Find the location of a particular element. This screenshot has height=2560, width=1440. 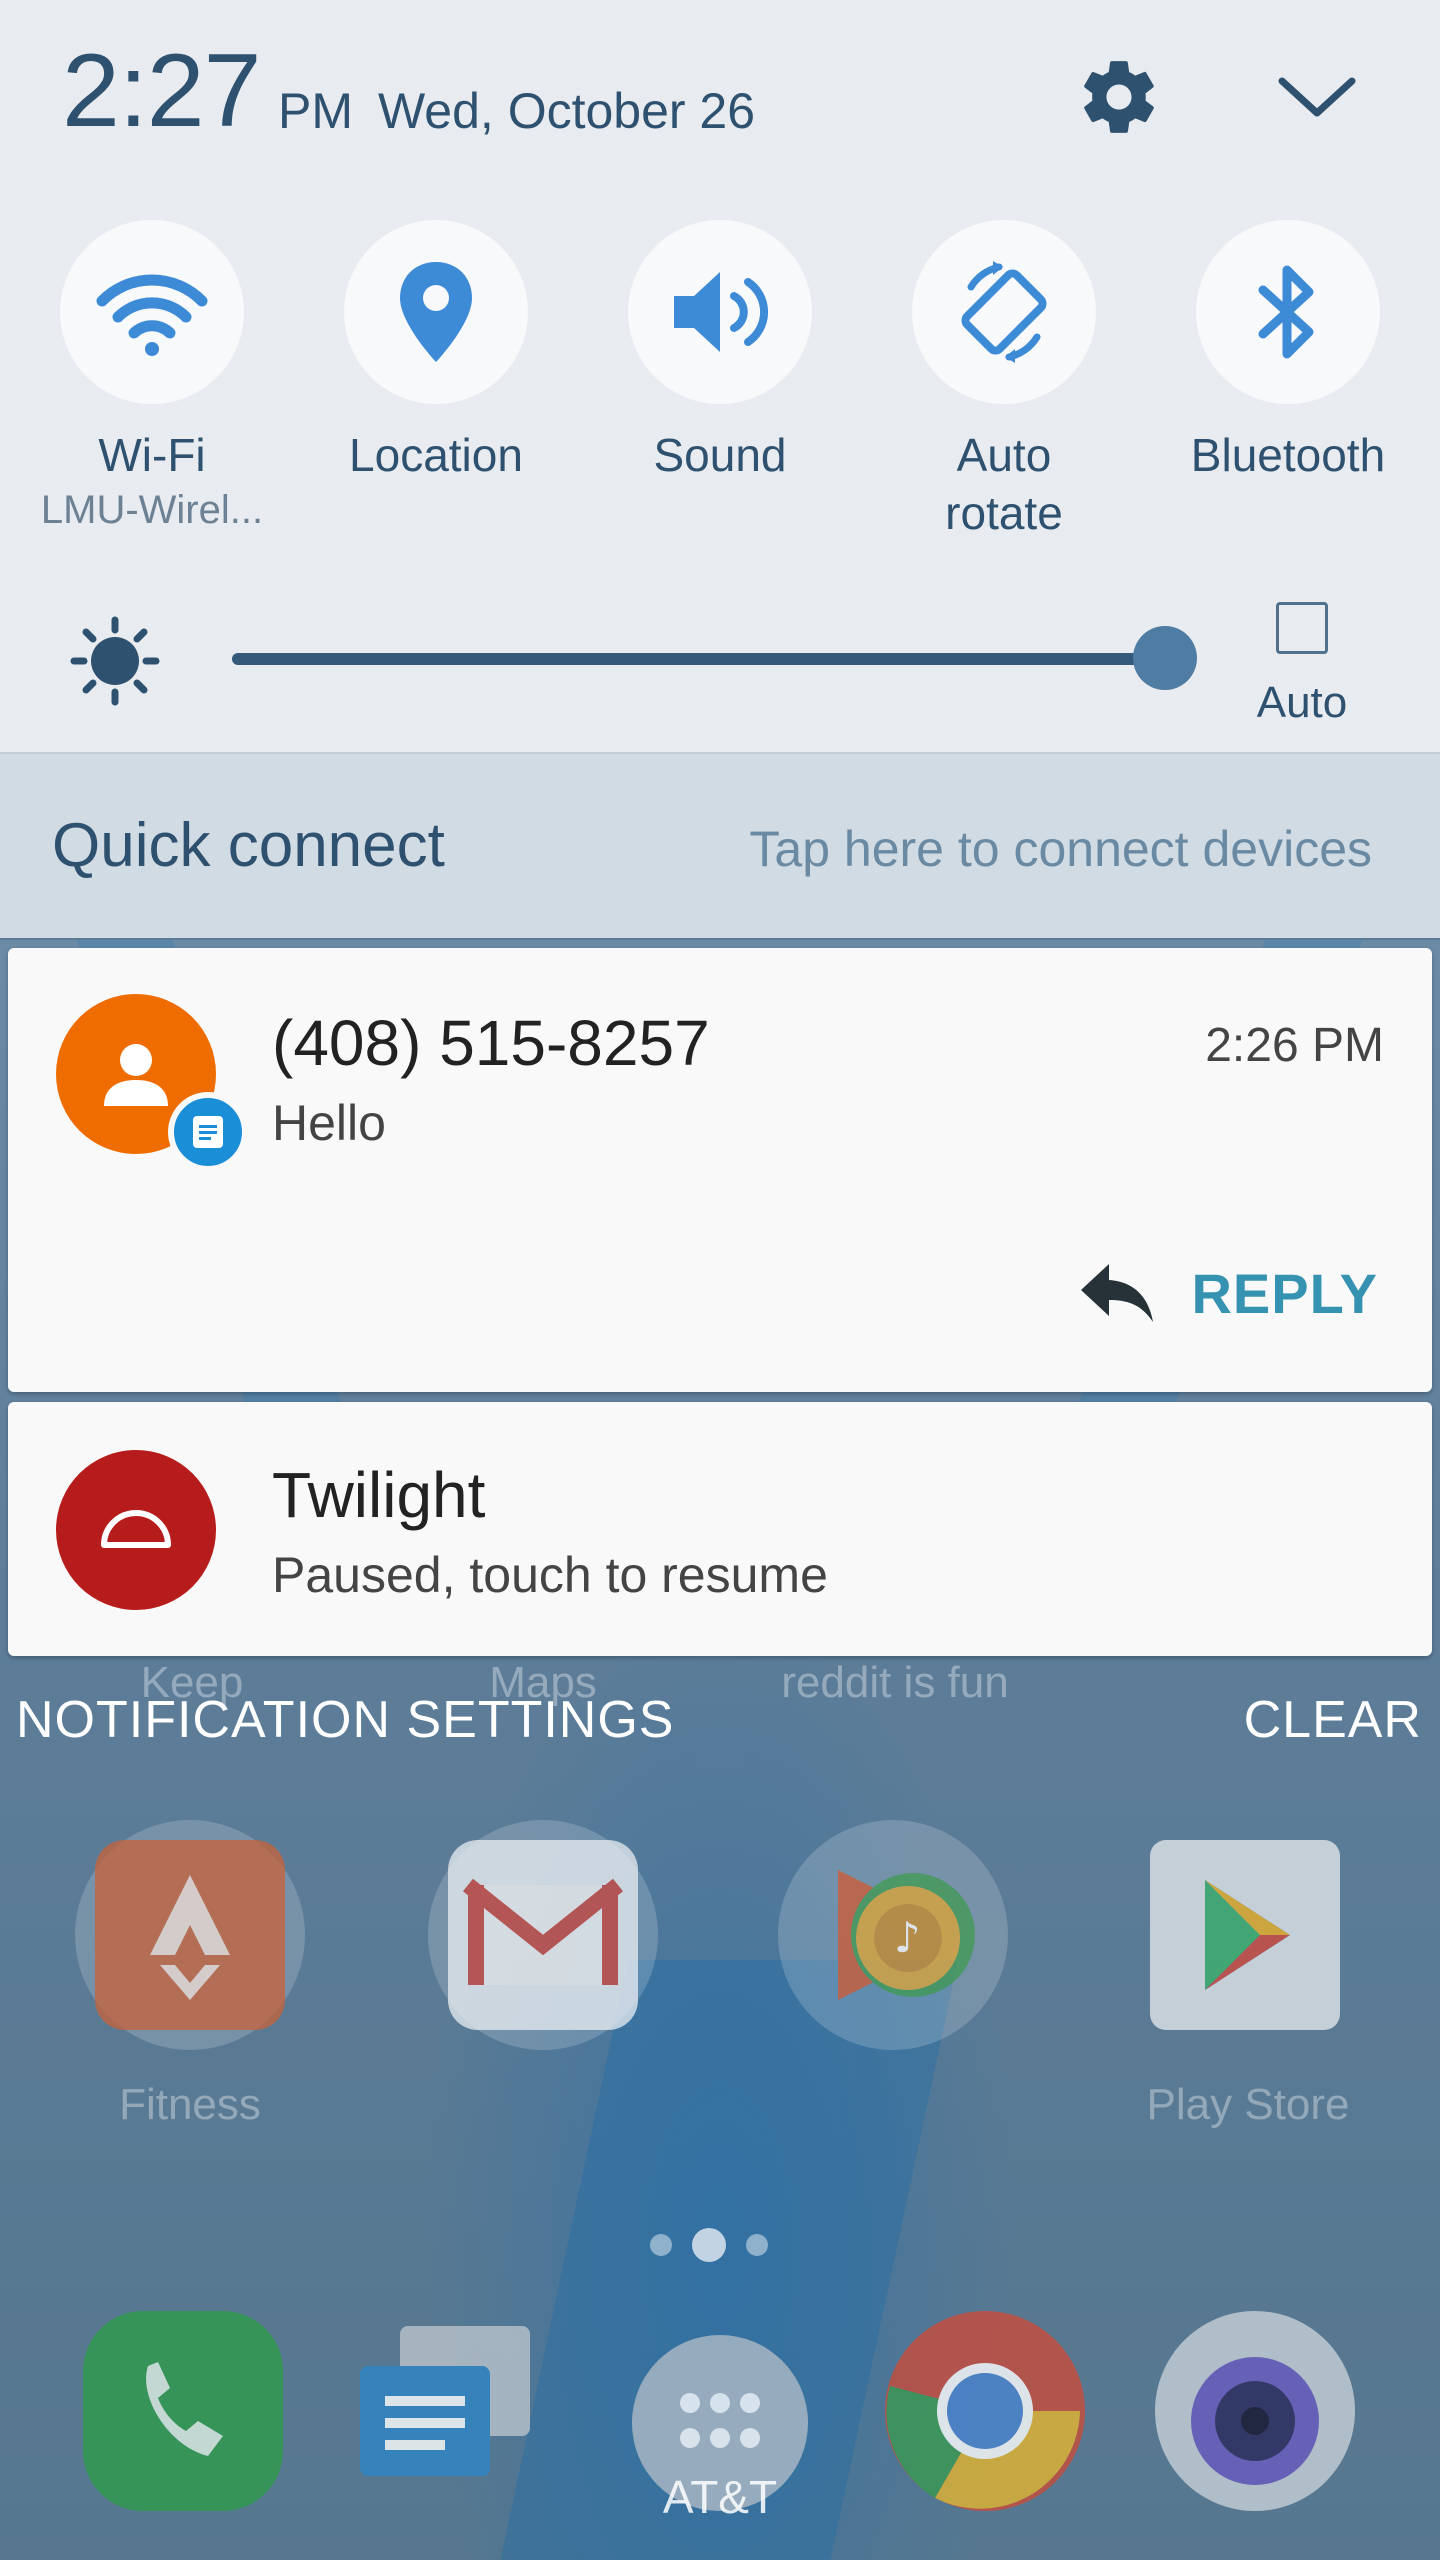

collapse-button is located at coordinates (1317, 97).